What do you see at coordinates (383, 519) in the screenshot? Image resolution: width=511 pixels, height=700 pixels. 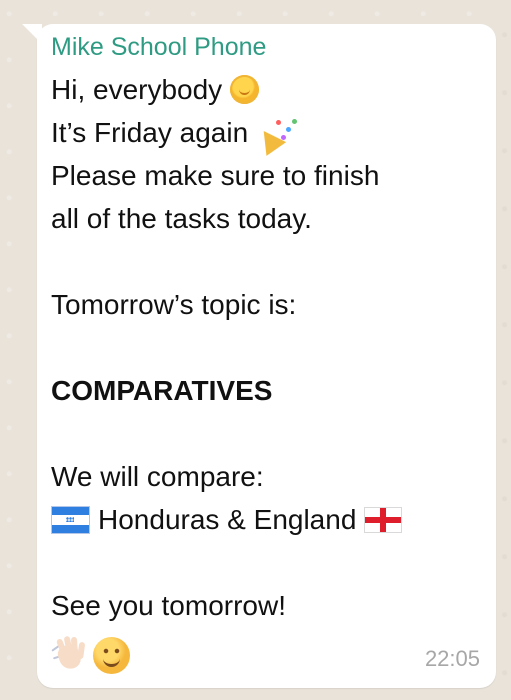 I see `england-flag-icon` at bounding box center [383, 519].